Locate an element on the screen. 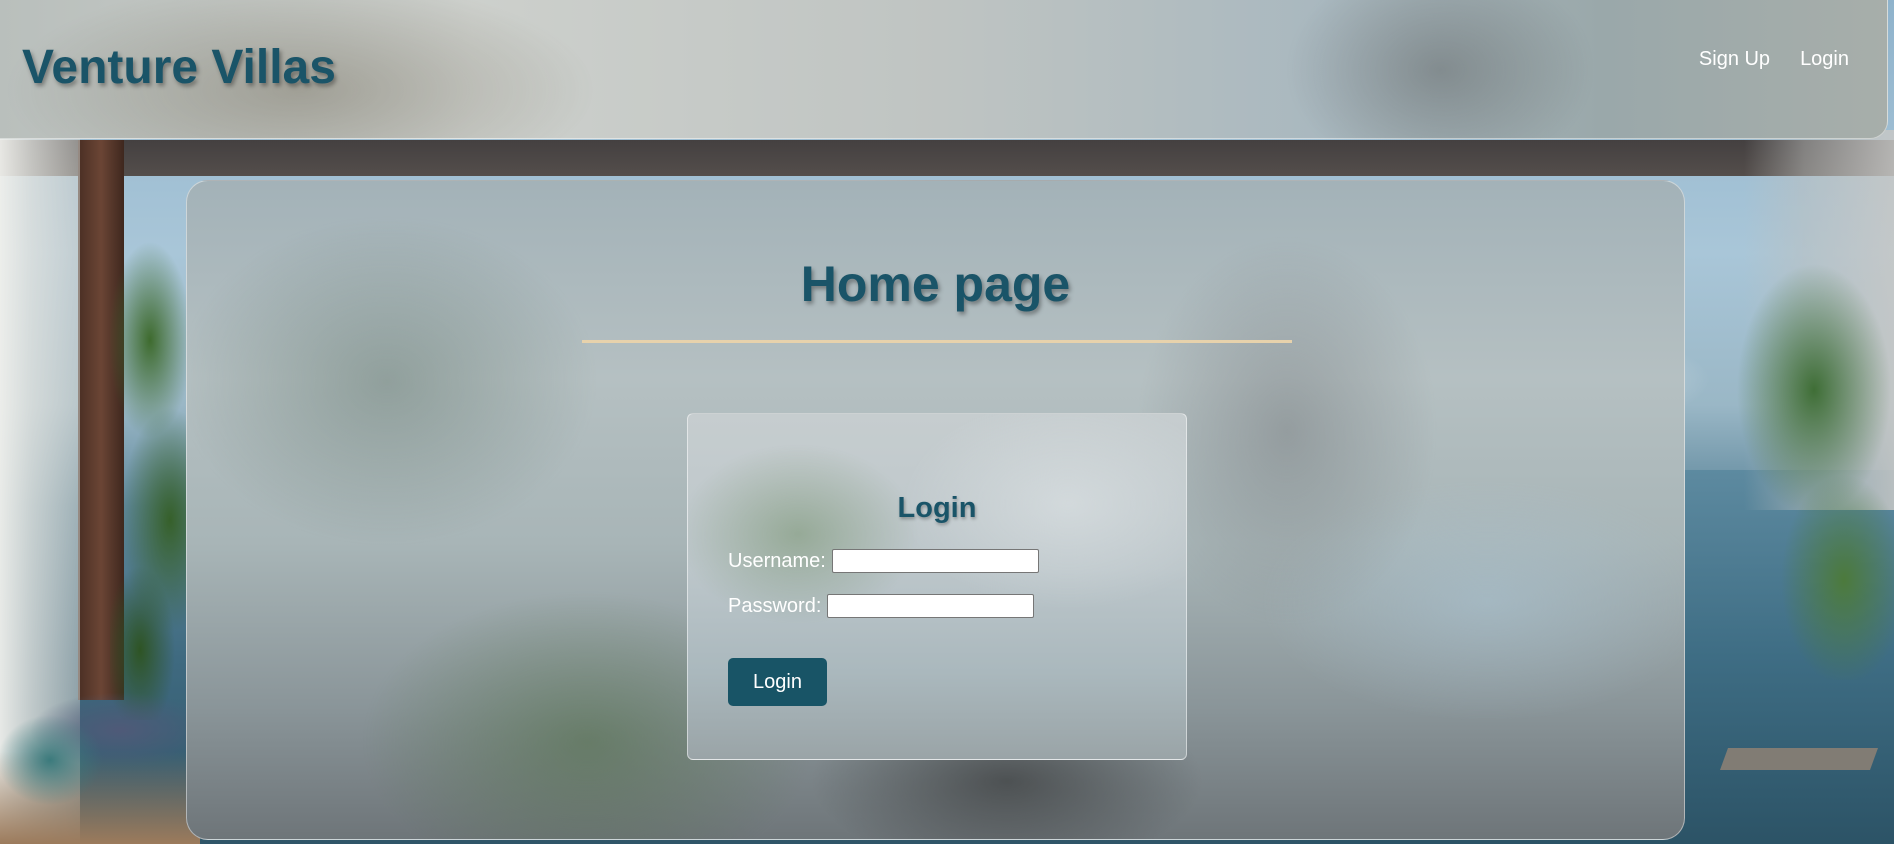  title-divider is located at coordinates (937, 341).